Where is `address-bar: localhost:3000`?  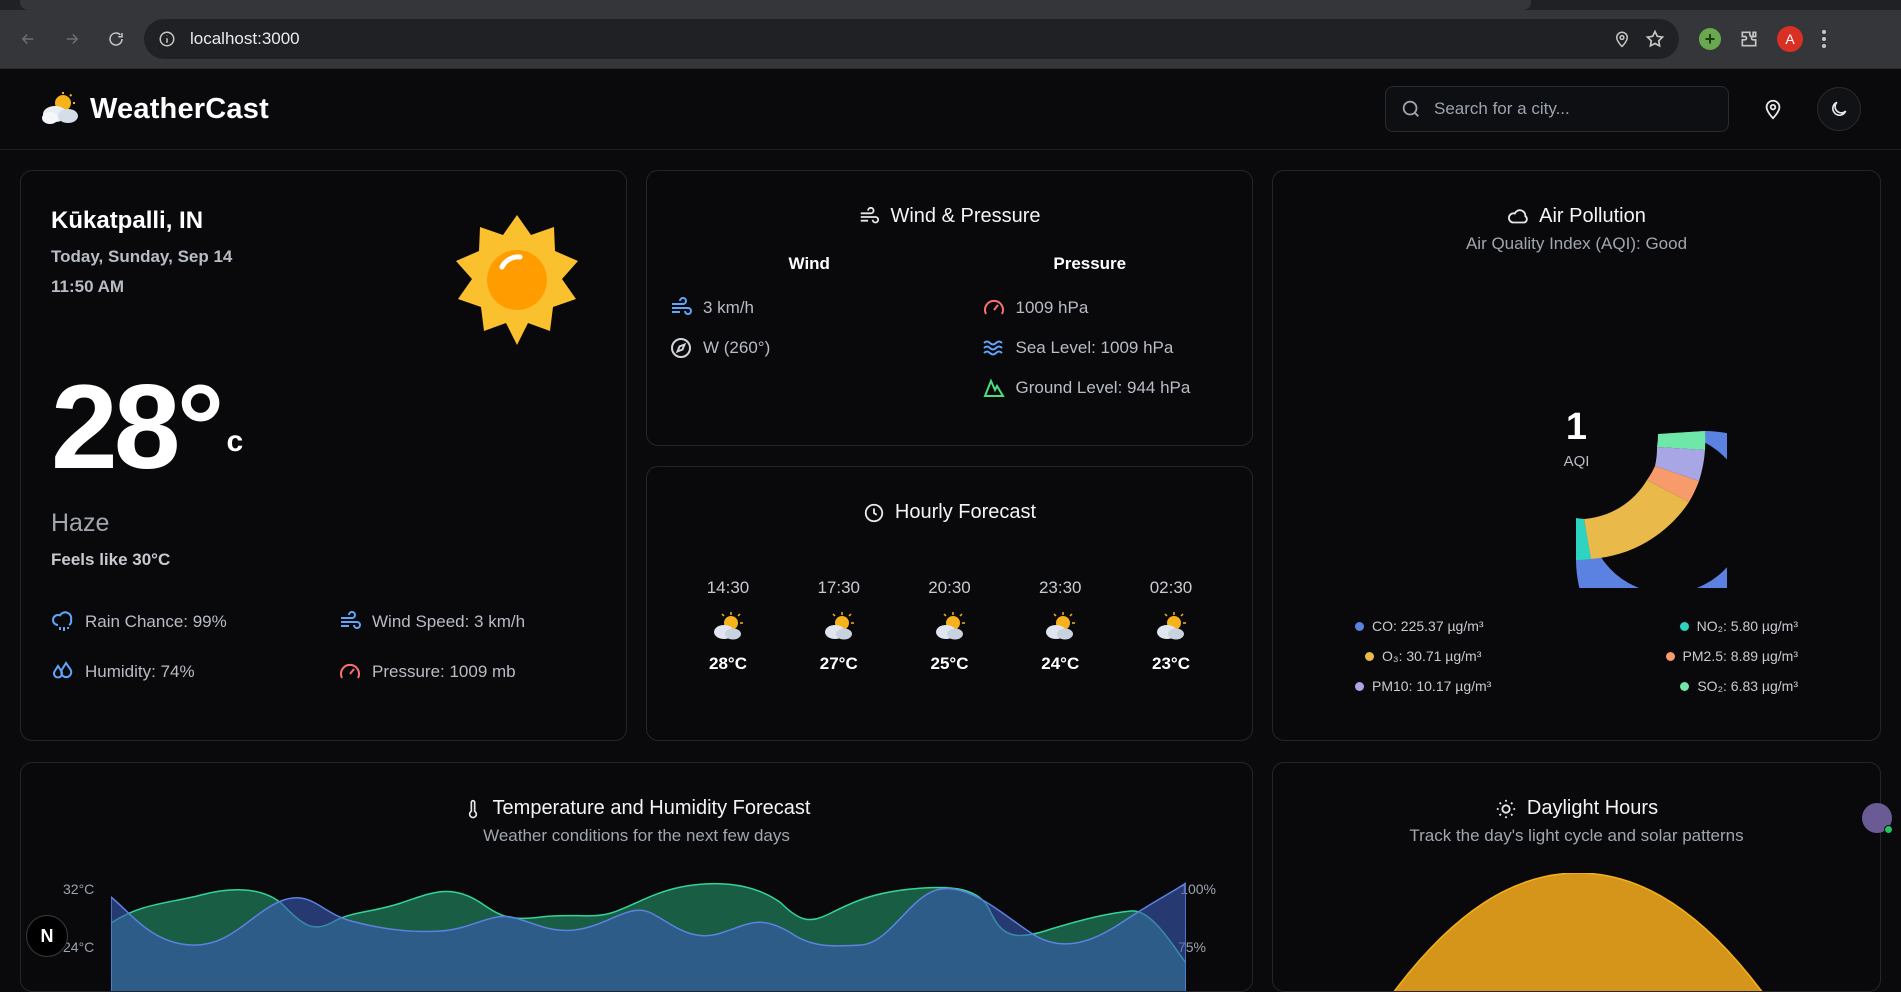 address-bar: localhost:3000 is located at coordinates (911, 39).